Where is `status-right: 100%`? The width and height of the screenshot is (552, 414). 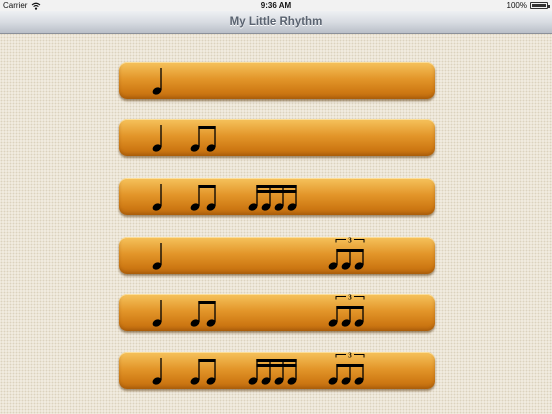
status-right: 100% is located at coordinates (528, 5).